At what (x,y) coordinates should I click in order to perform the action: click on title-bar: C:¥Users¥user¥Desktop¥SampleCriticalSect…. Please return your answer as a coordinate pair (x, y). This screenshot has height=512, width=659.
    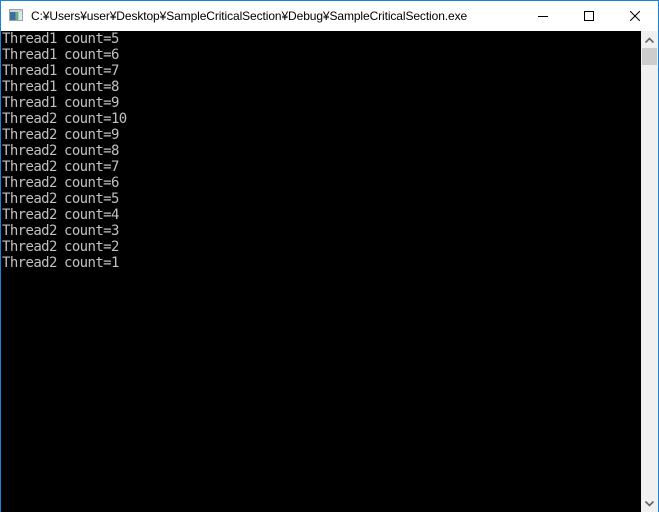
    Looking at the image, I should click on (329, 16).